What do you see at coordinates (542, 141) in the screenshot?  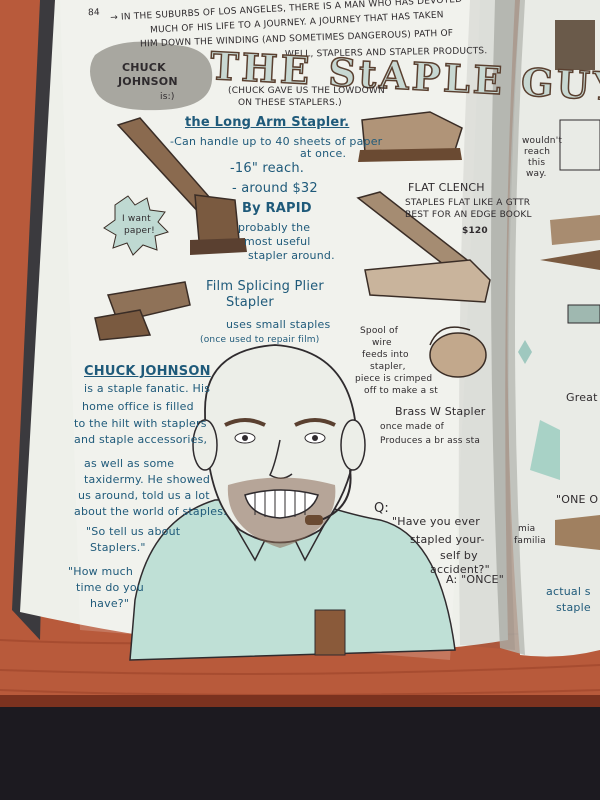 I see `right-note-line: wouldn't` at bounding box center [542, 141].